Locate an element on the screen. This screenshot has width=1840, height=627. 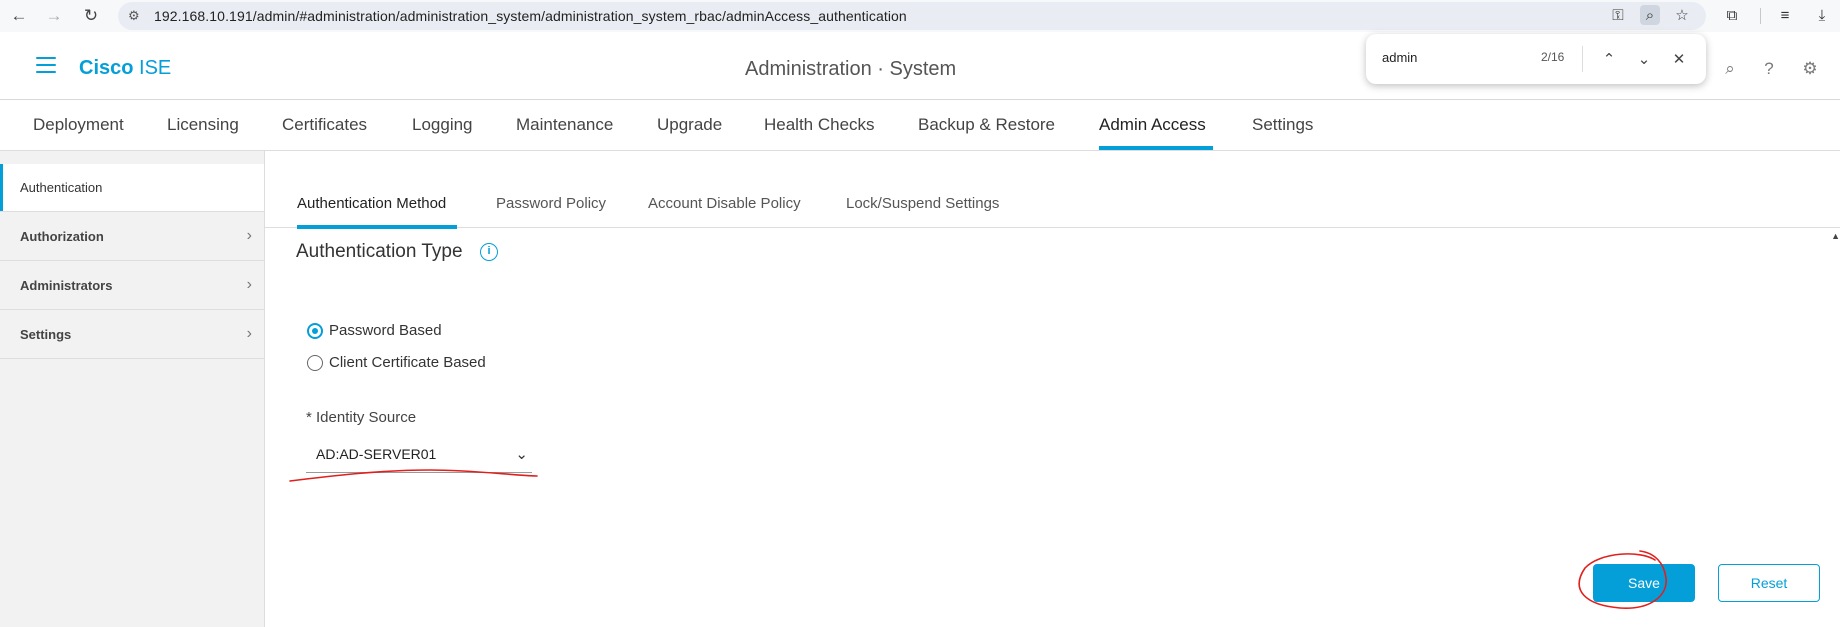
find-bar: admin 2/16 ⌃ ⌄ ✕ is located at coordinates (1536, 59).